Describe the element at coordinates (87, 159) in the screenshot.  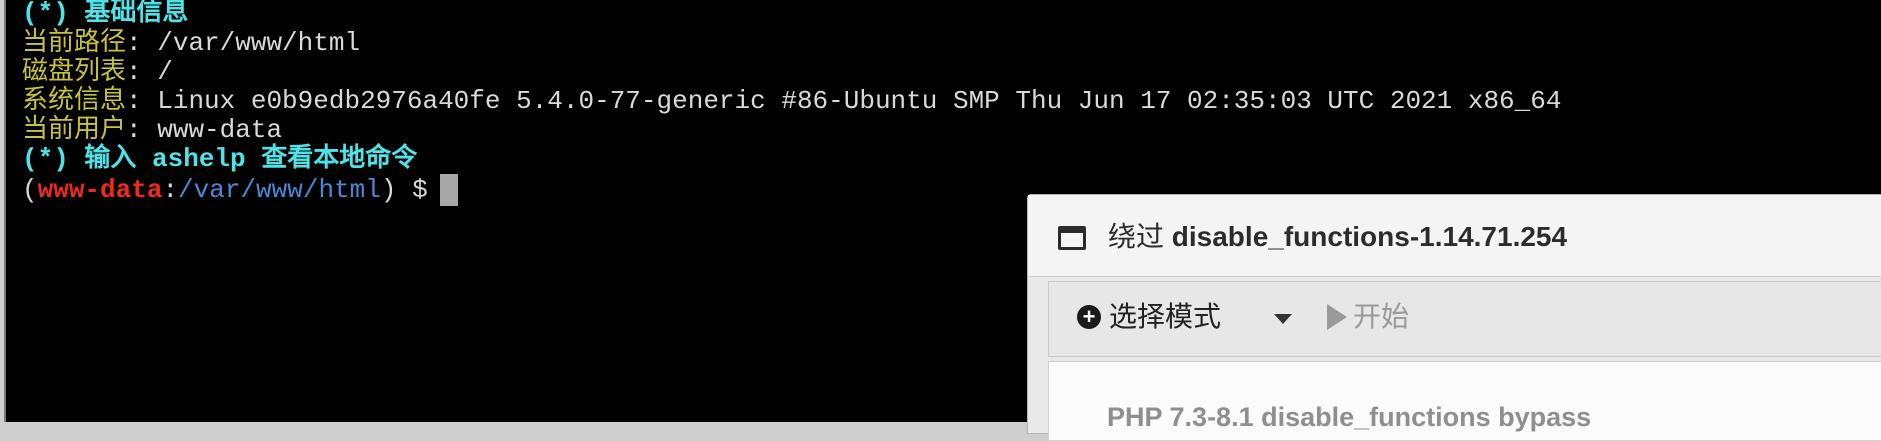
I see `help-hint-prefix: (*) 输入` at that location.